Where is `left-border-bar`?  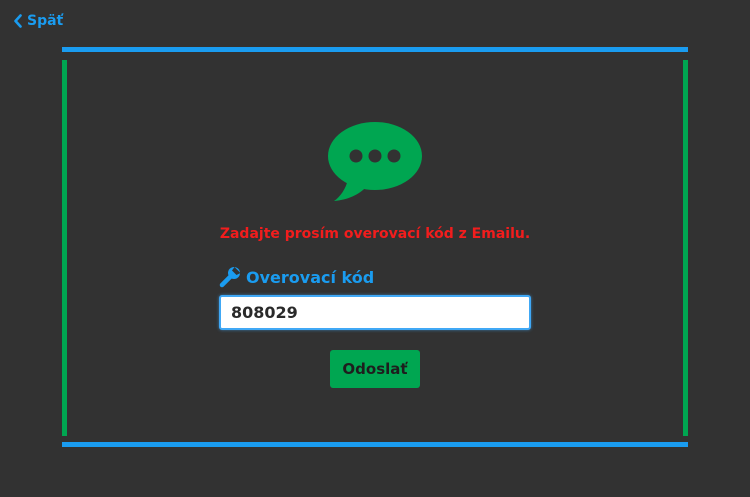 left-border-bar is located at coordinates (64, 248).